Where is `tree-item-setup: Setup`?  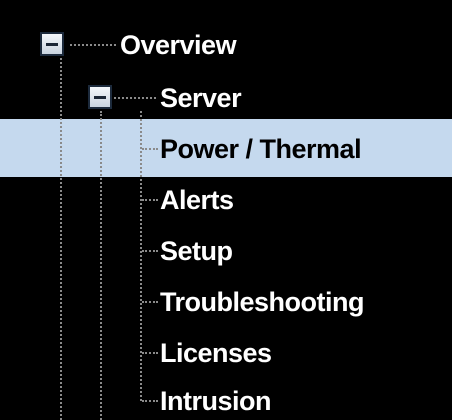
tree-item-setup: Setup is located at coordinates (196, 251).